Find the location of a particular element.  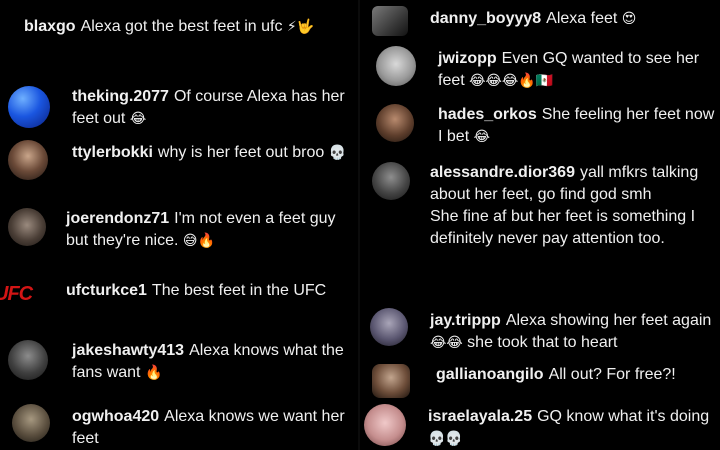

comment-emoji: 😍 is located at coordinates (629, 19).